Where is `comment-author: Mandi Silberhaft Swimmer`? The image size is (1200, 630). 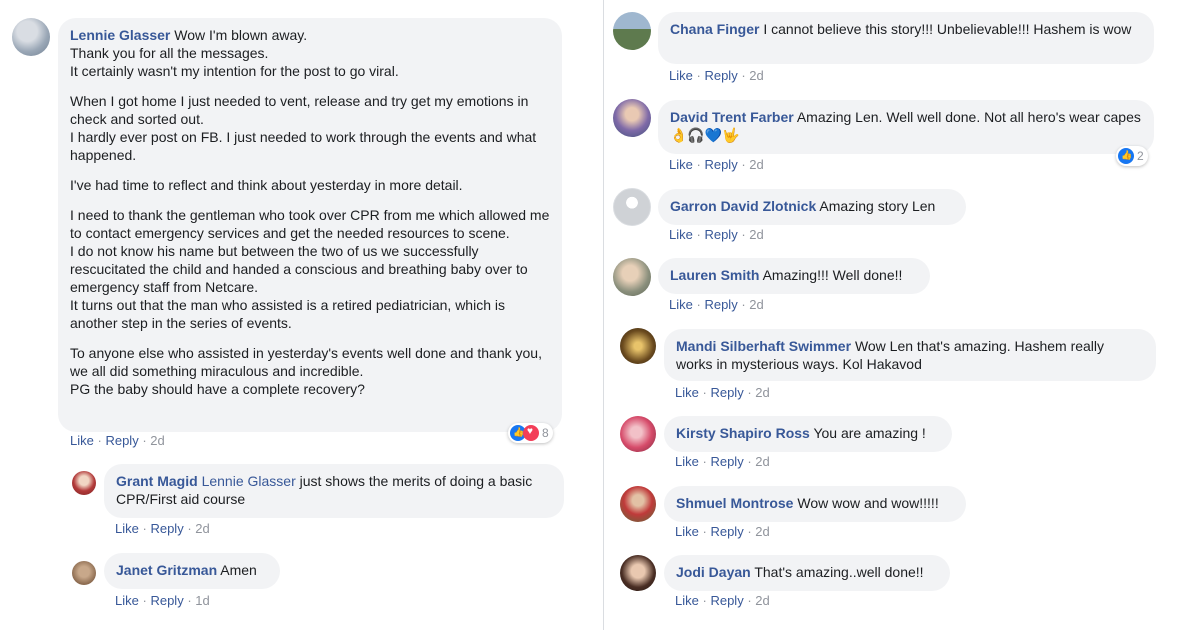 comment-author: Mandi Silberhaft Swimmer is located at coordinates (763, 346).